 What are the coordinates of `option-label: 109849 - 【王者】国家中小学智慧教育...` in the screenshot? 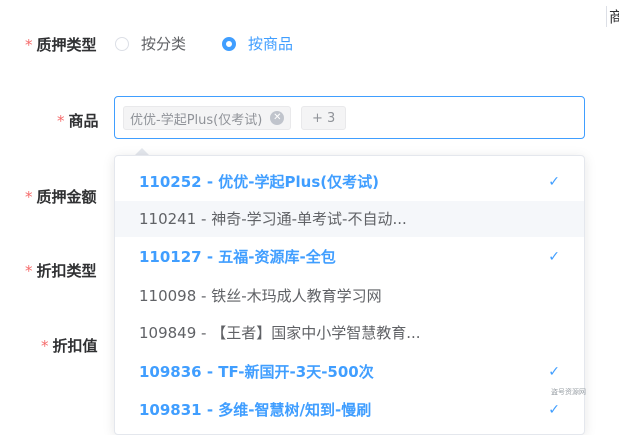 It's located at (280, 333).